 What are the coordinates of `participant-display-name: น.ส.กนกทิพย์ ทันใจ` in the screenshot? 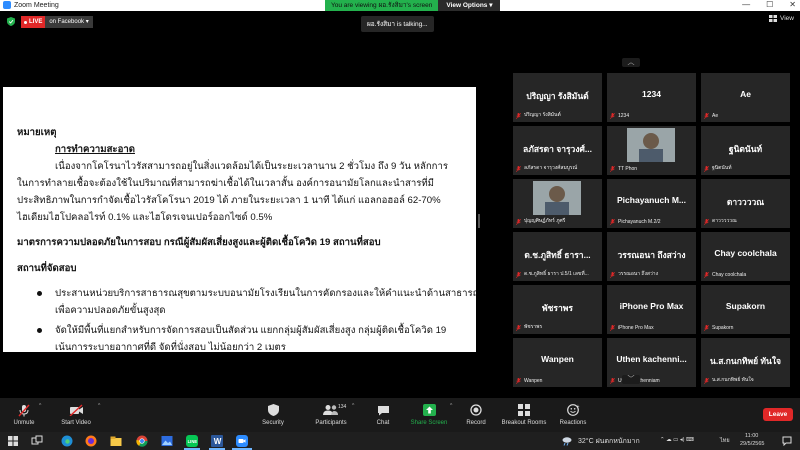 It's located at (745, 361).